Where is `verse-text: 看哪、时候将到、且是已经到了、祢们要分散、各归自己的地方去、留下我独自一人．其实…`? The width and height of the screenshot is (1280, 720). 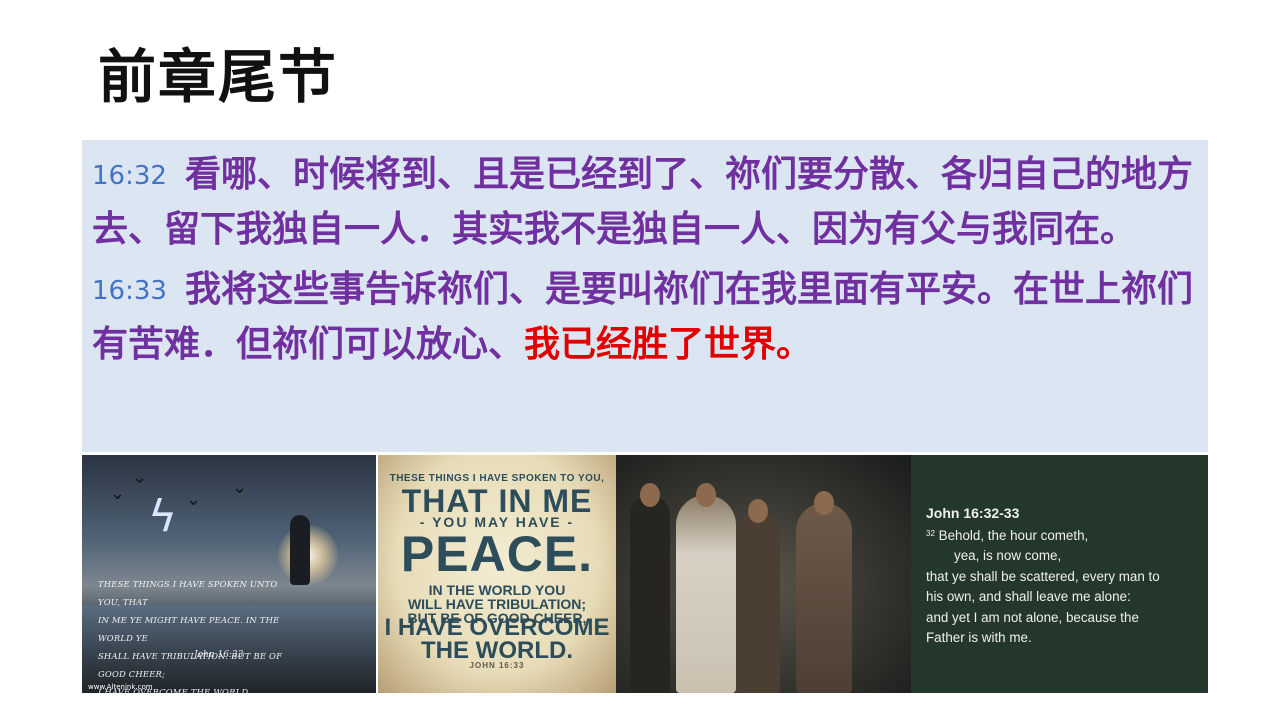 verse-text: 看哪、时候将到、且是已经到了、祢们要分散、各归自己的地方去、留下我独自一人．其实… is located at coordinates (642, 202).